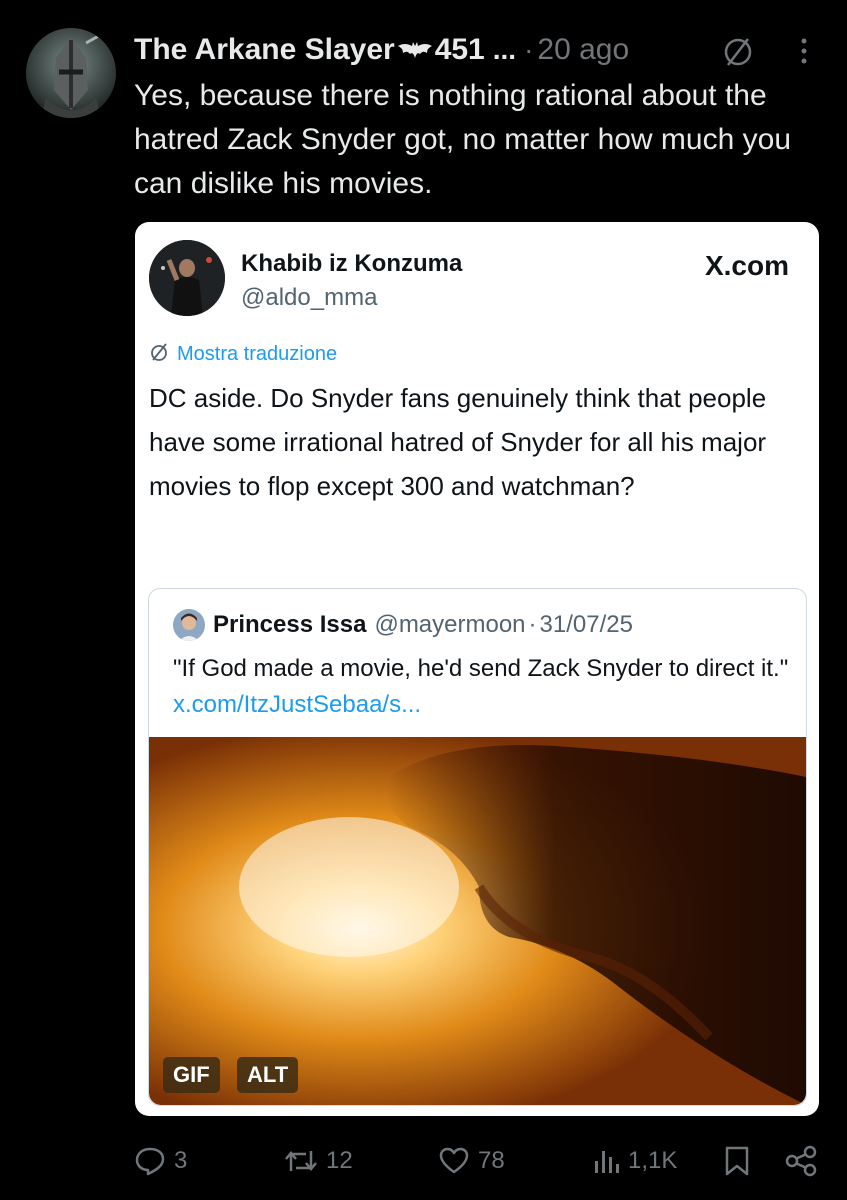  What do you see at coordinates (606, 1161) in the screenshot?
I see `views-icon` at bounding box center [606, 1161].